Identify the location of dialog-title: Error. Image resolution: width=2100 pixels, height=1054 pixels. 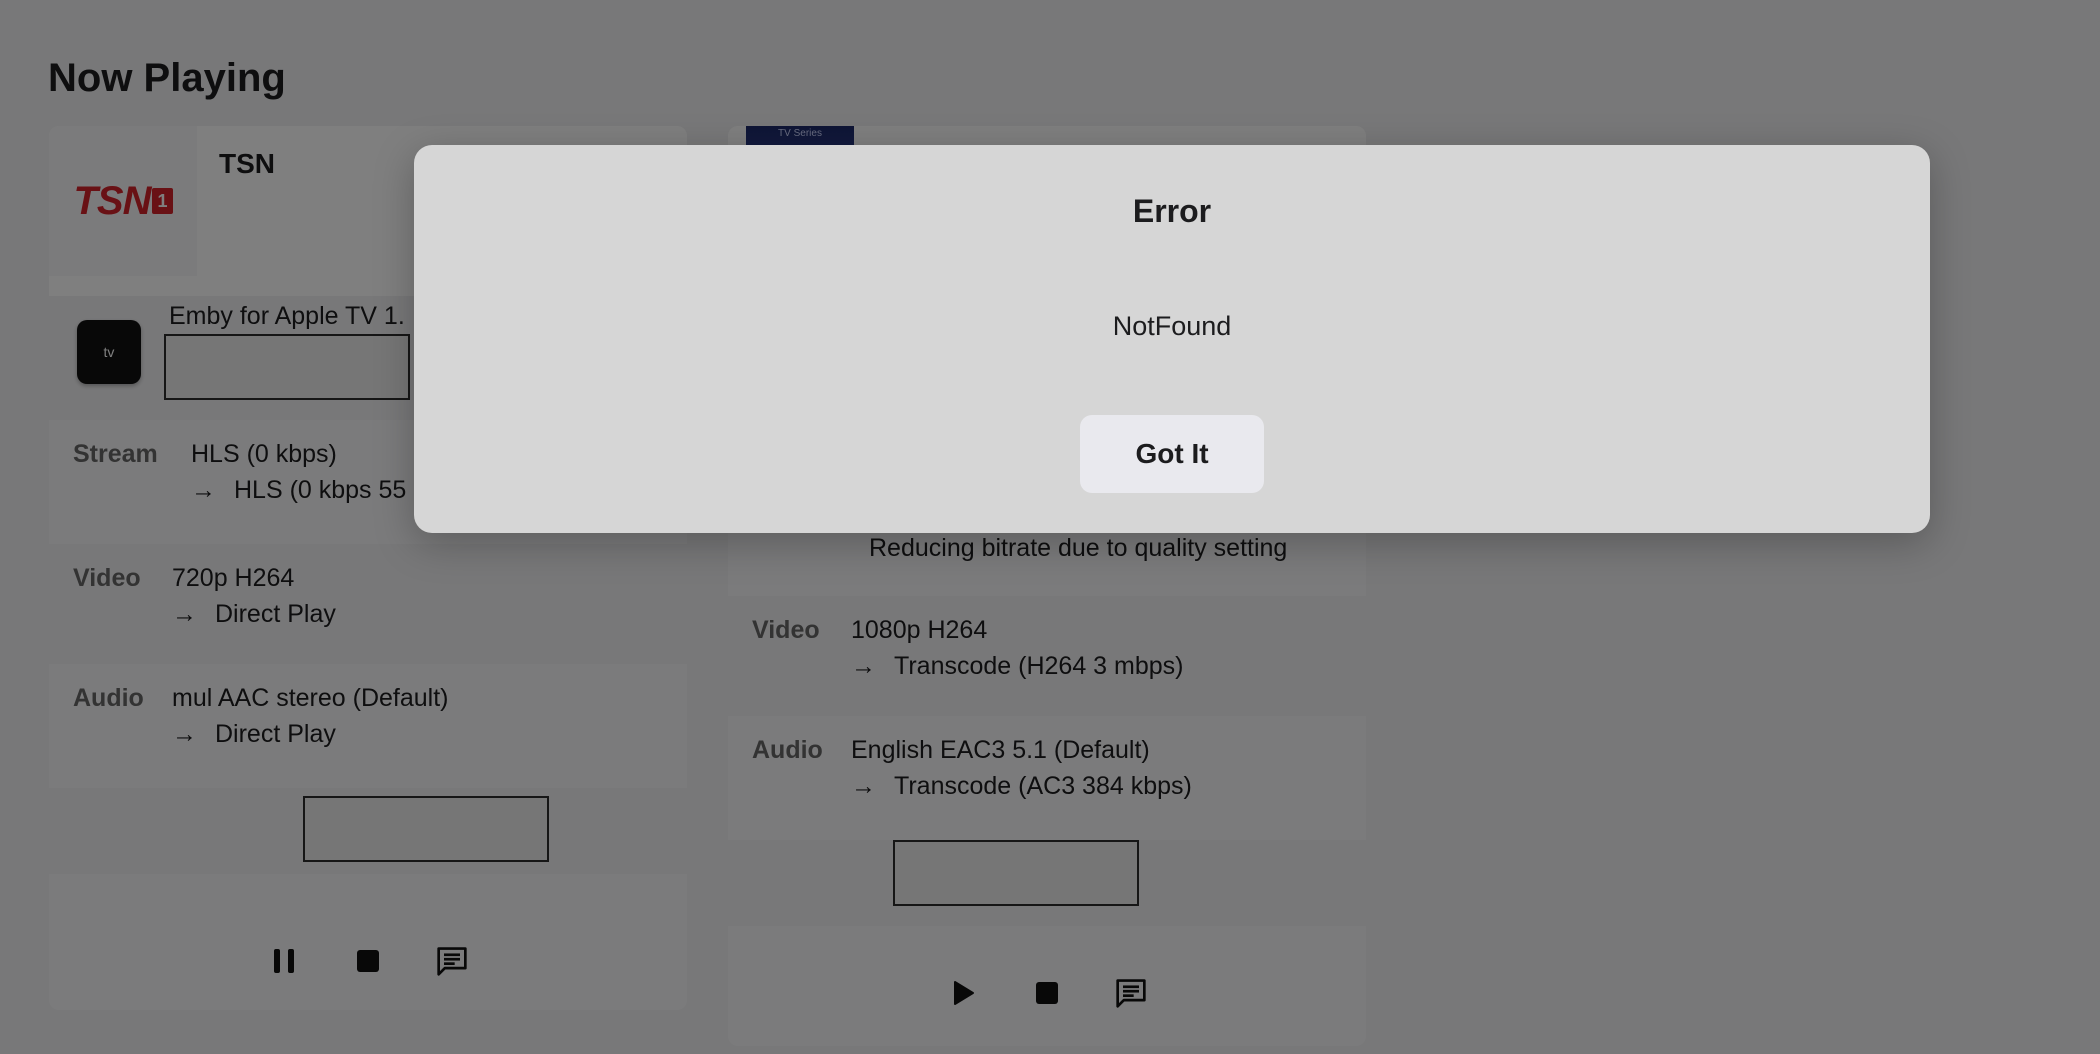
(1172, 211).